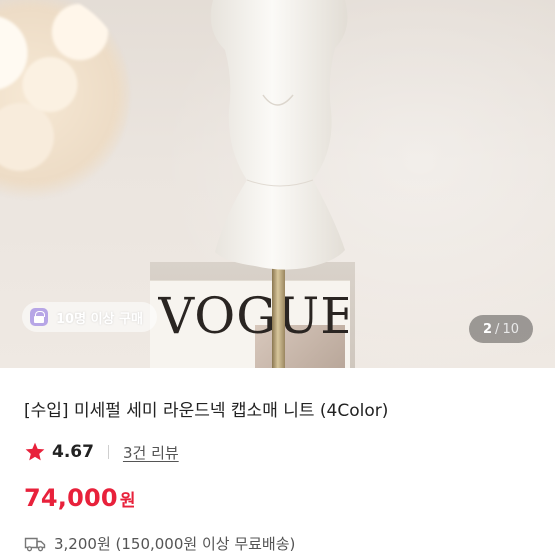 The width and height of the screenshot is (555, 555). I want to click on magazine-title: VOGUE, so click(253, 316).